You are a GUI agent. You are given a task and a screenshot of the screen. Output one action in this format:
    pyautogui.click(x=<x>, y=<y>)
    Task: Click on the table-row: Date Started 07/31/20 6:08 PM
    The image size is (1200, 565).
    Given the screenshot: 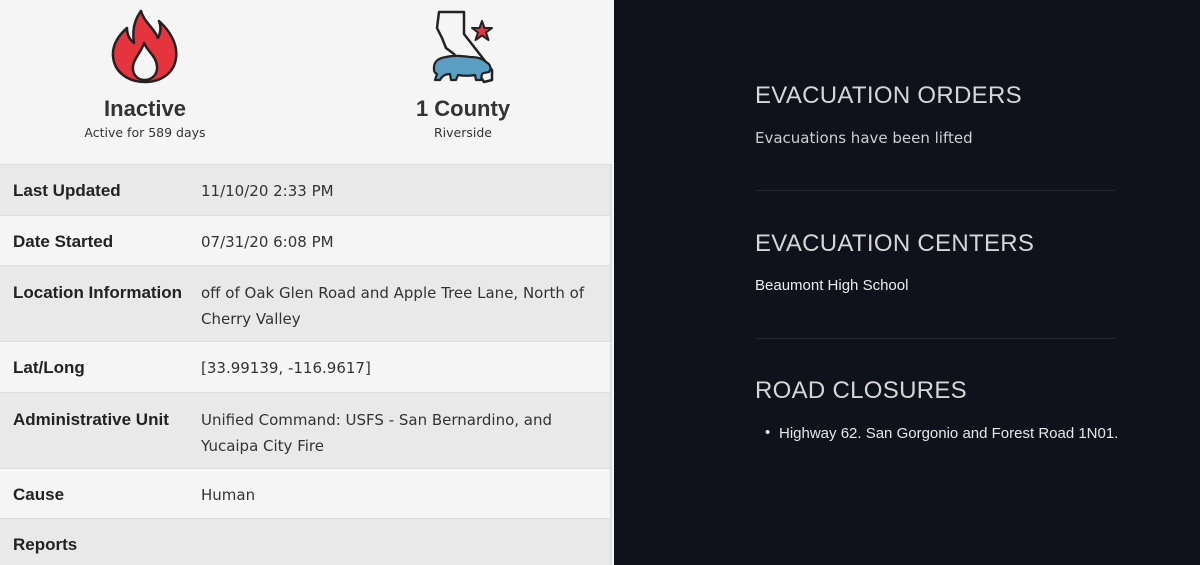 What is the action you would take?
    pyautogui.click(x=306, y=241)
    